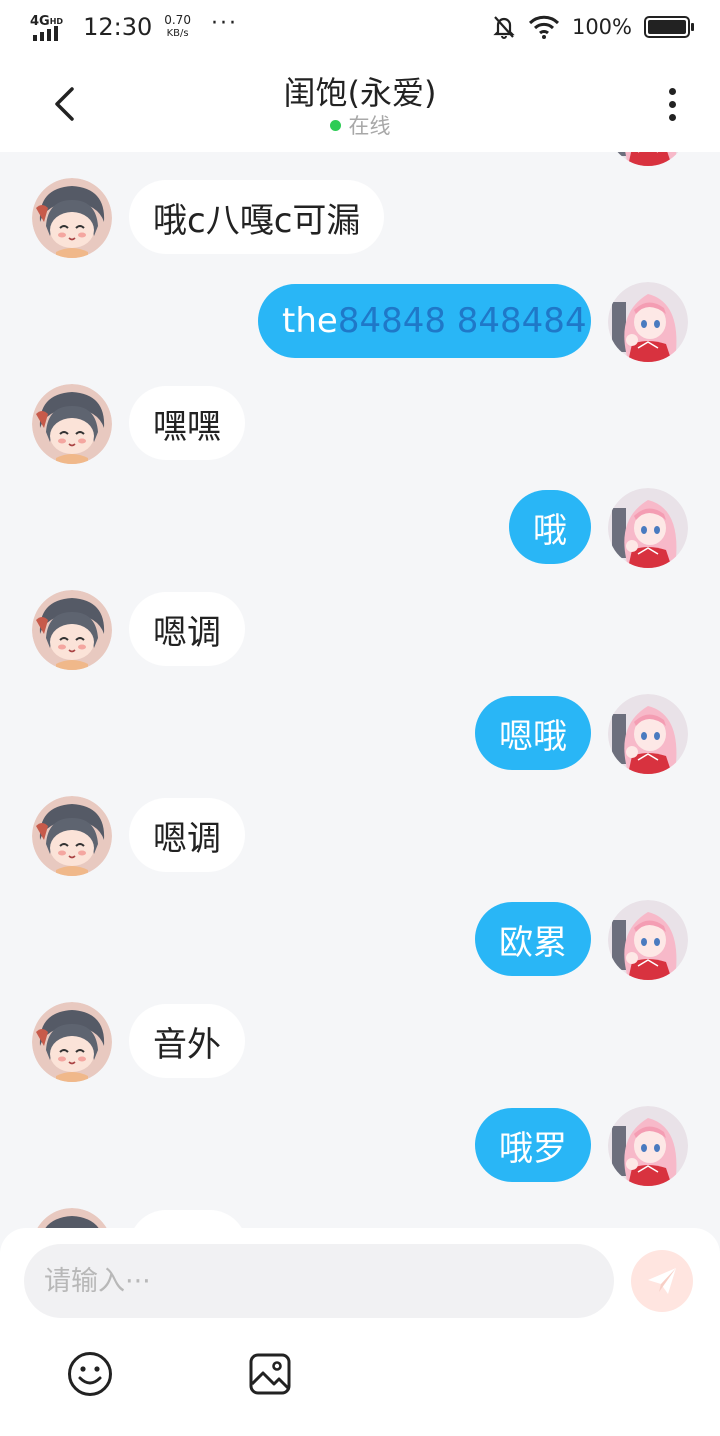 This screenshot has height=1436, width=720. What do you see at coordinates (533, 733) in the screenshot?
I see `message-bubble-sent: 嗯哦` at bounding box center [533, 733].